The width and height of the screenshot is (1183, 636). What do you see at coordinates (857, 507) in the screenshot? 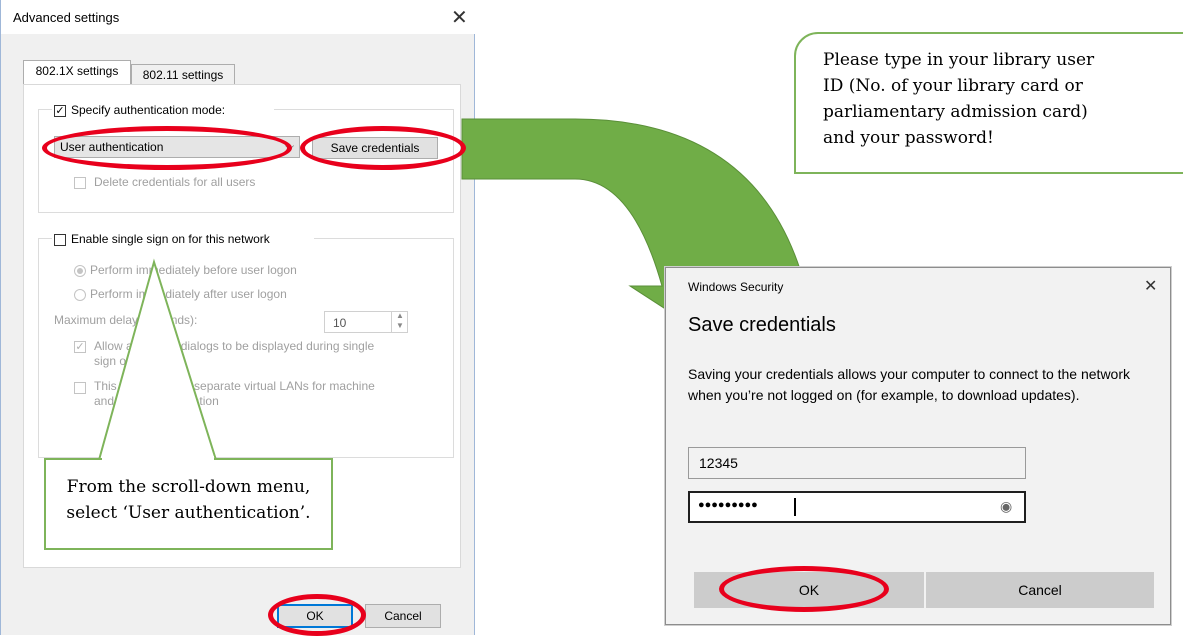
I see `password-field: ●●●●●●●●● ◉` at bounding box center [857, 507].